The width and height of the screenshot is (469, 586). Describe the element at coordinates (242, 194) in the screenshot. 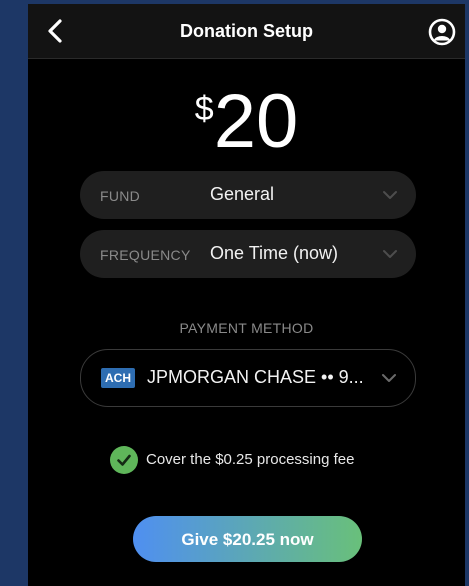

I see `fund-value: General` at that location.